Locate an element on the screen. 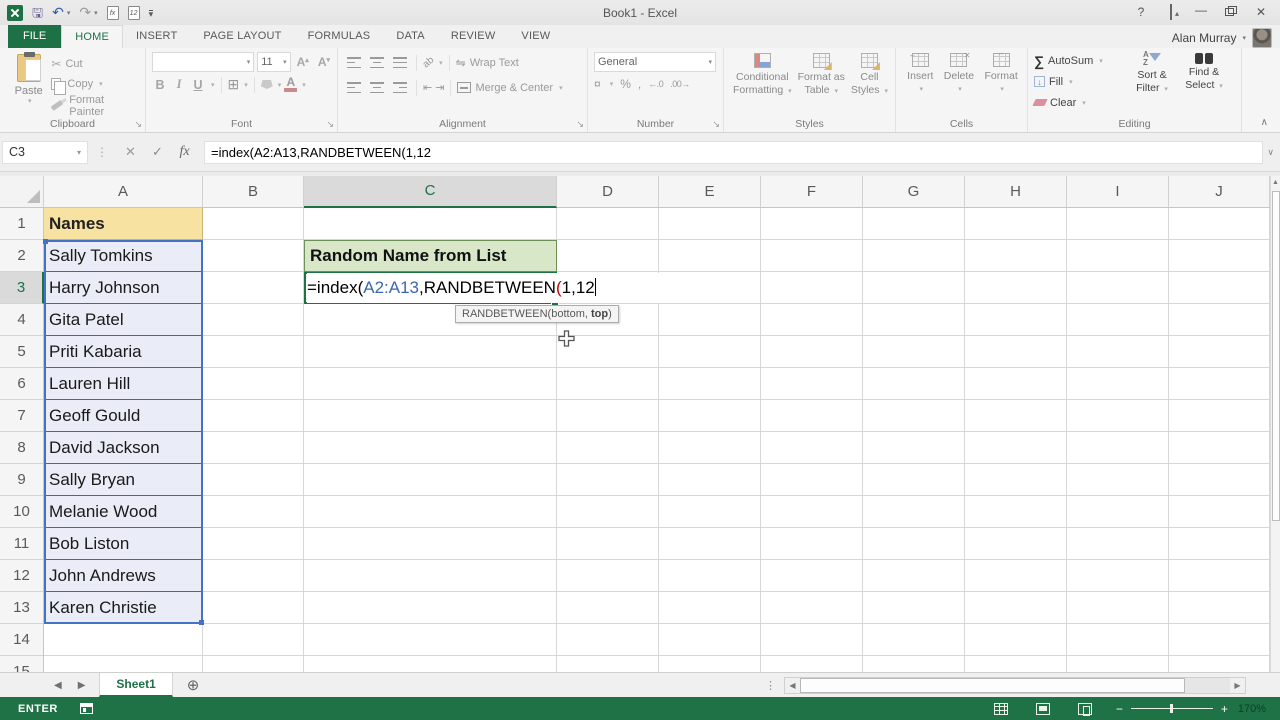 The width and height of the screenshot is (1280, 720). row-header-8: 8 is located at coordinates (21, 448).